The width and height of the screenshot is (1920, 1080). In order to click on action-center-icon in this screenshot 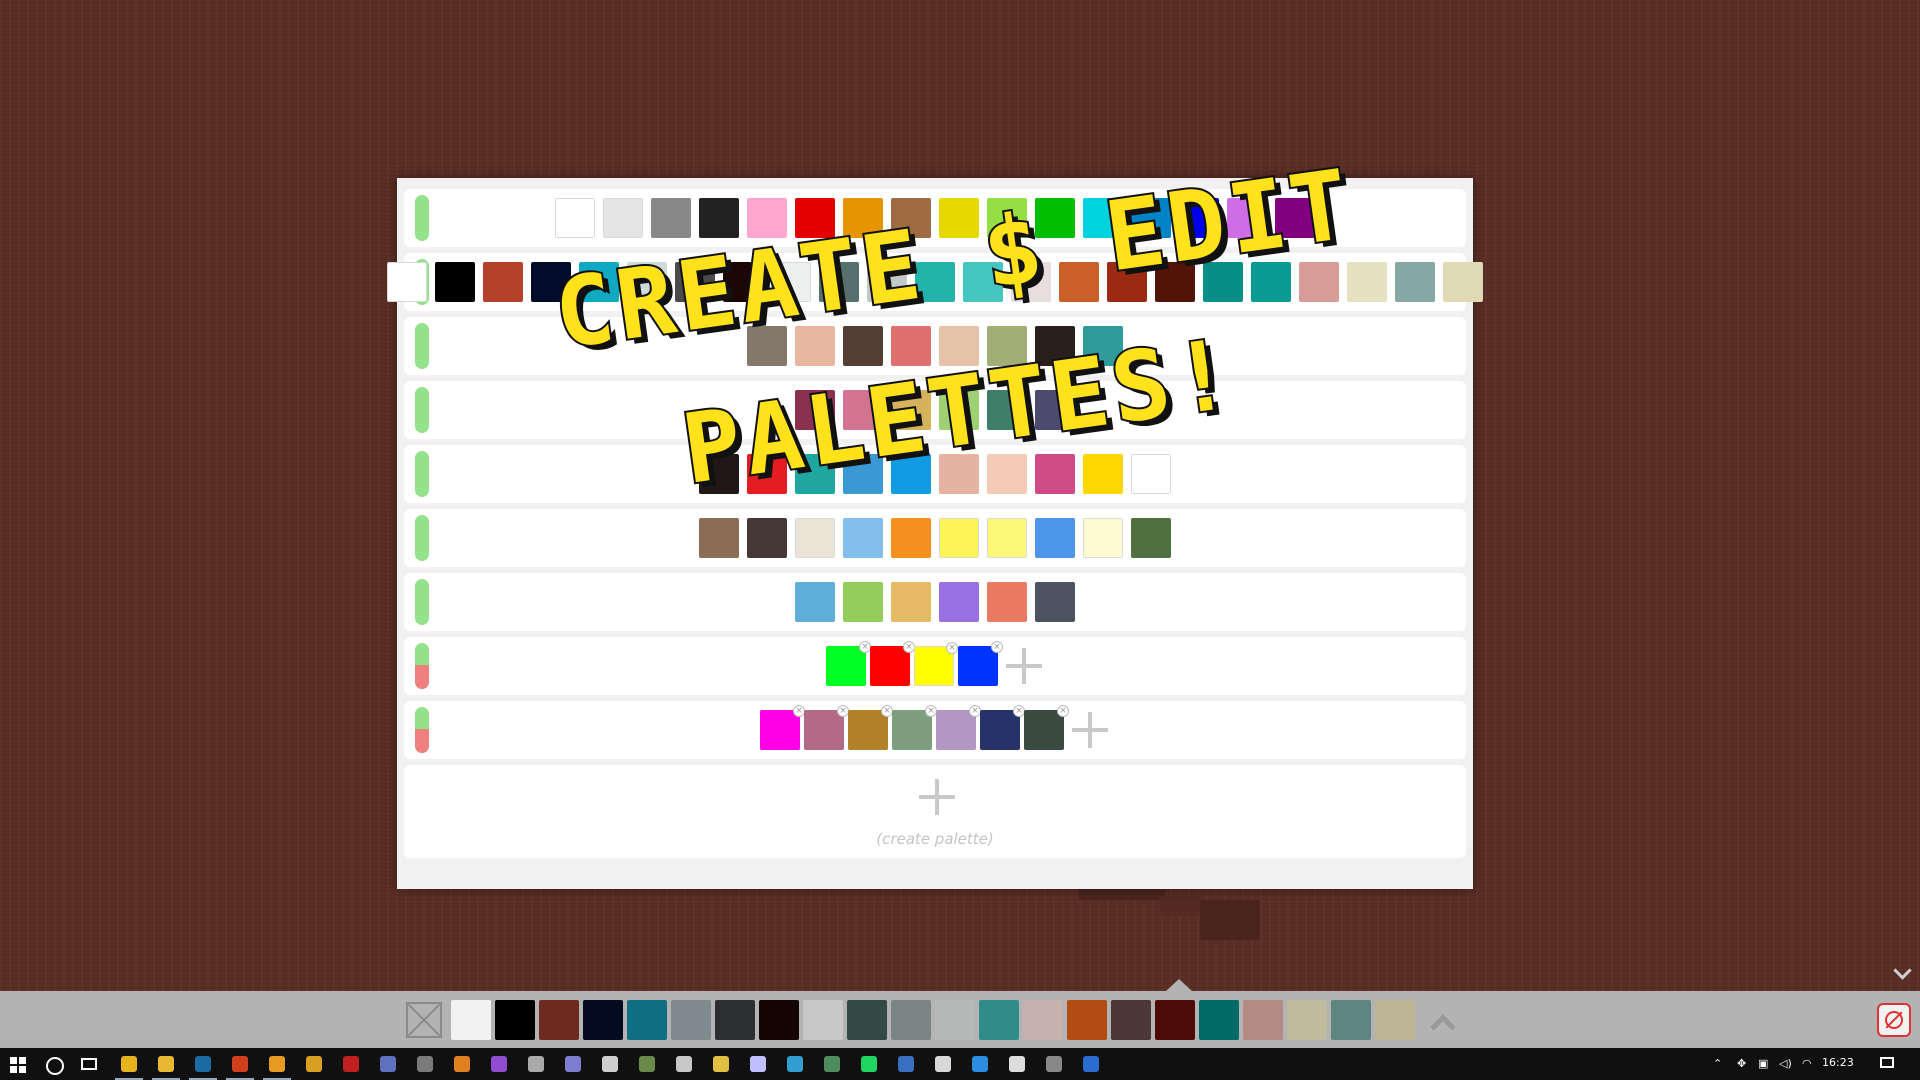, I will do `click(1887, 1062)`.